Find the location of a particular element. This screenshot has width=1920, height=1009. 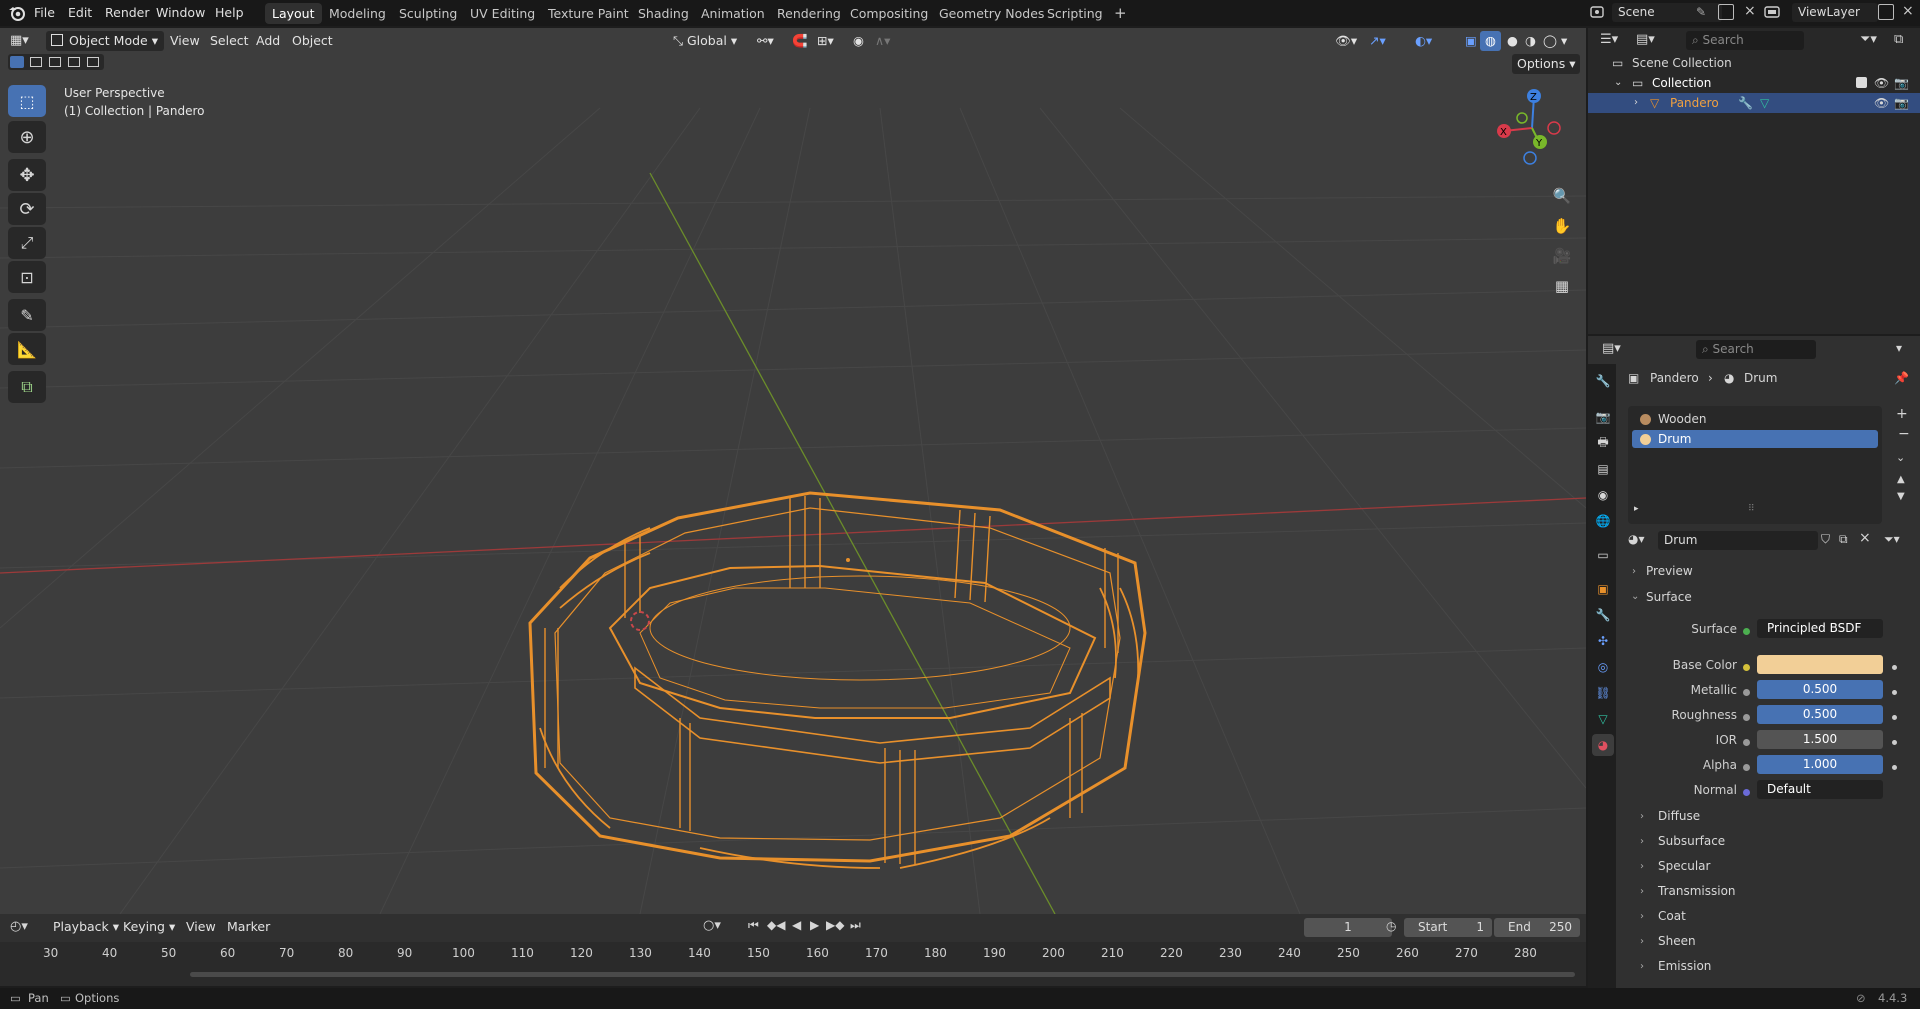

output-tab-icon: 🖶 is located at coordinates (1603, 443).